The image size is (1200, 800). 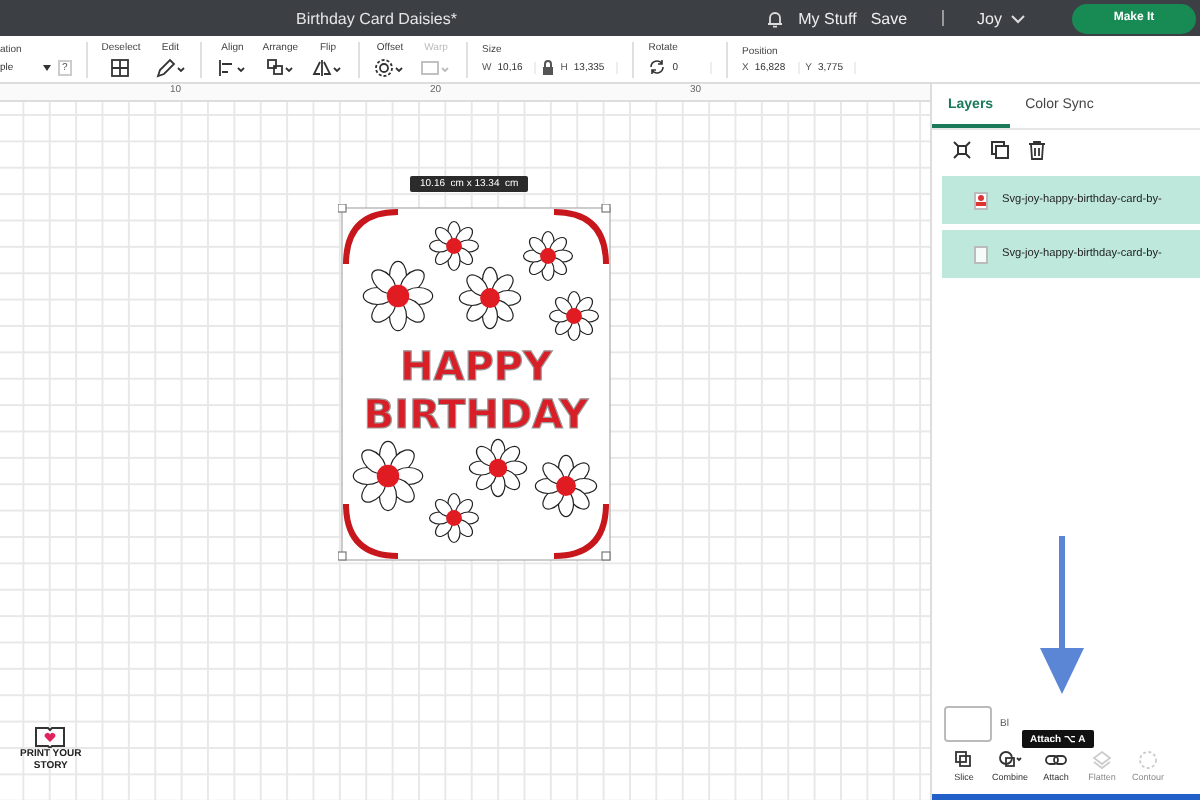 I want to click on card-thumbnail-icon, so click(x=981, y=200).